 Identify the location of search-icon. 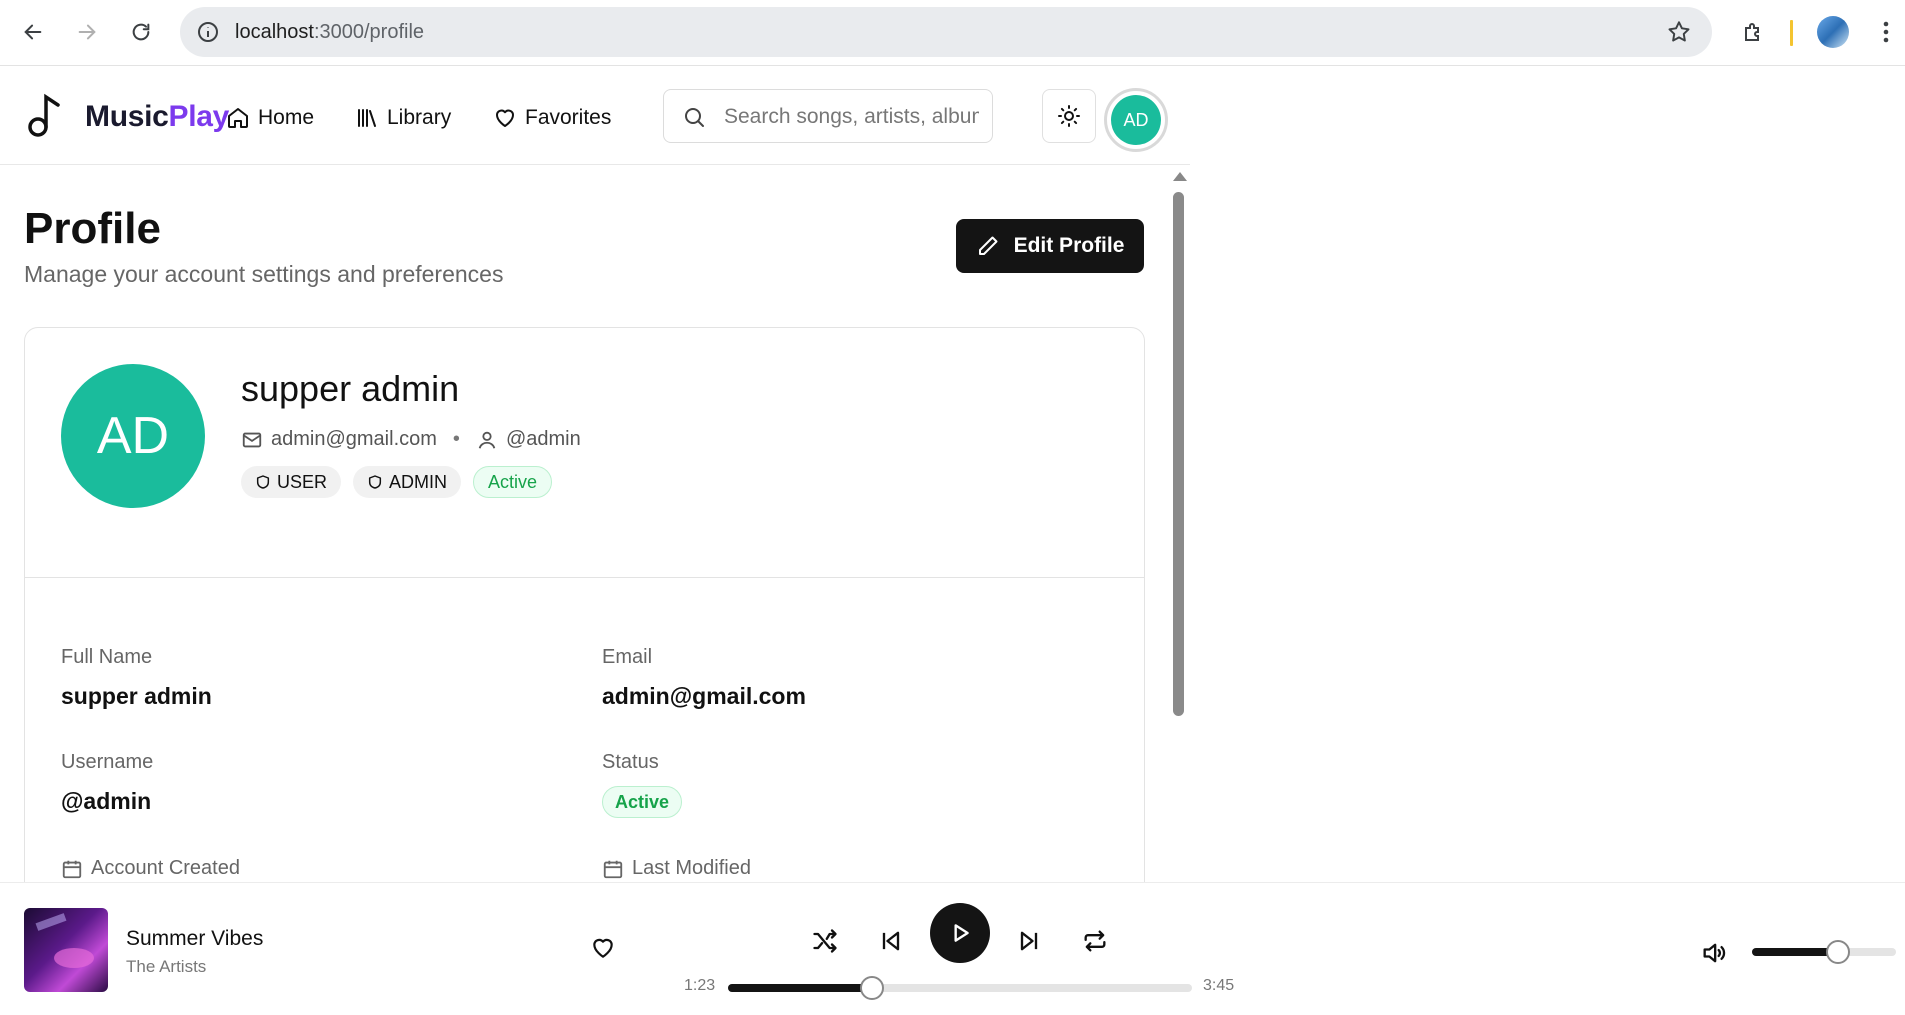
(694, 117).